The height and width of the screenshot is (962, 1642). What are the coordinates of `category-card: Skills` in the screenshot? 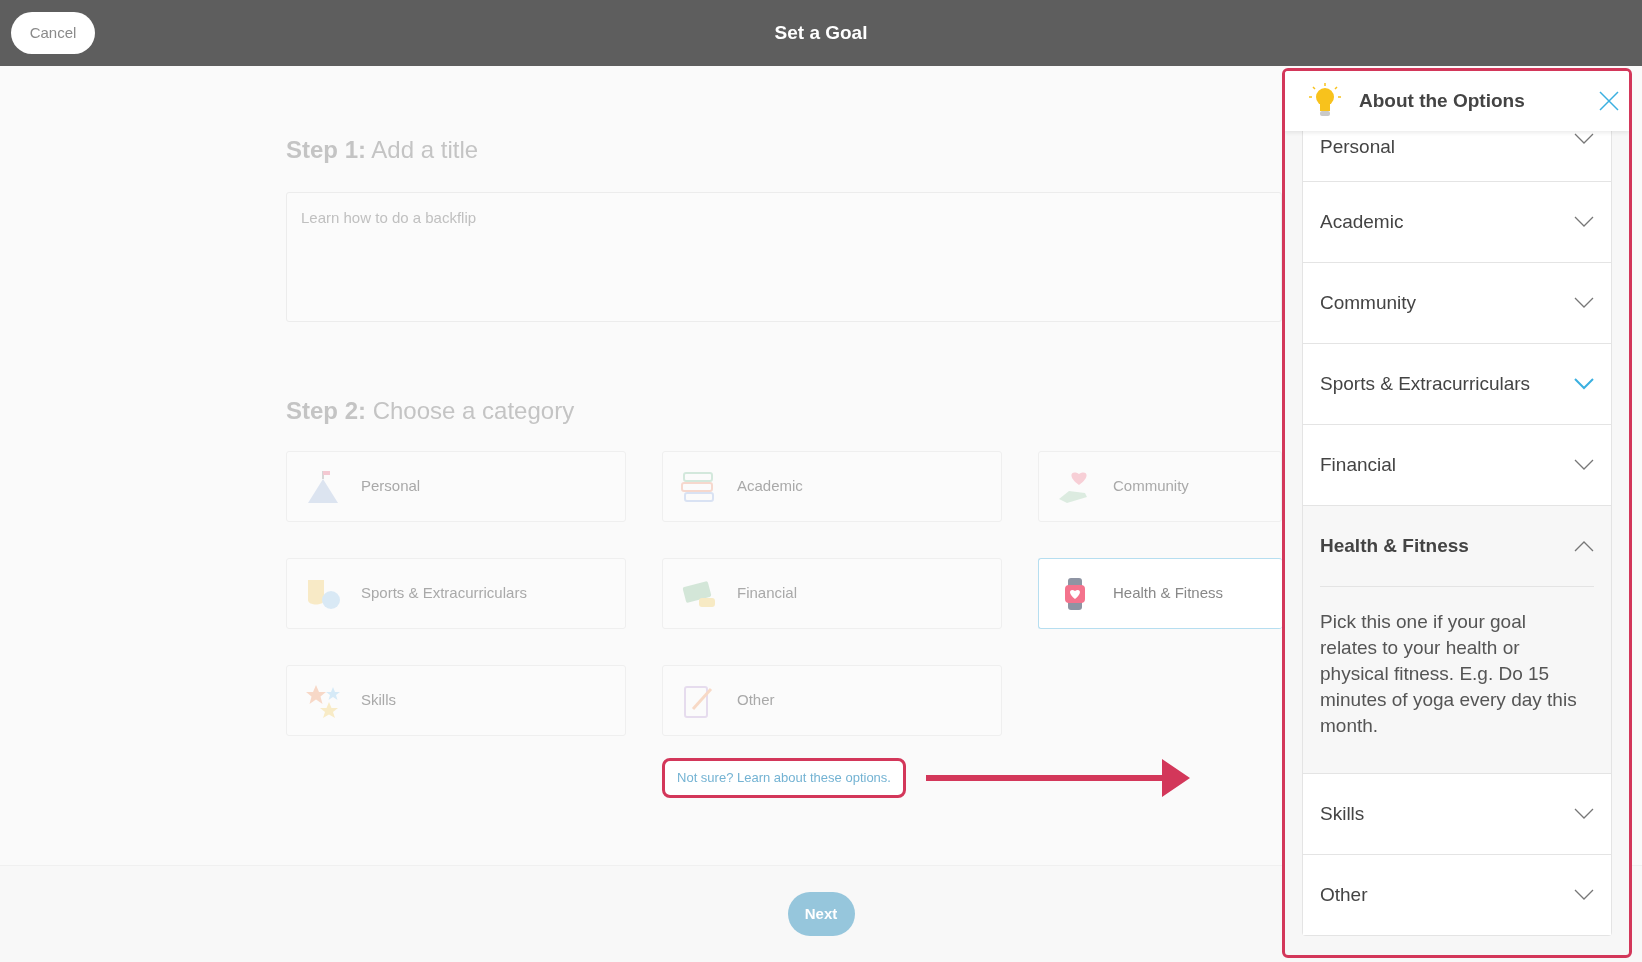 It's located at (456, 700).